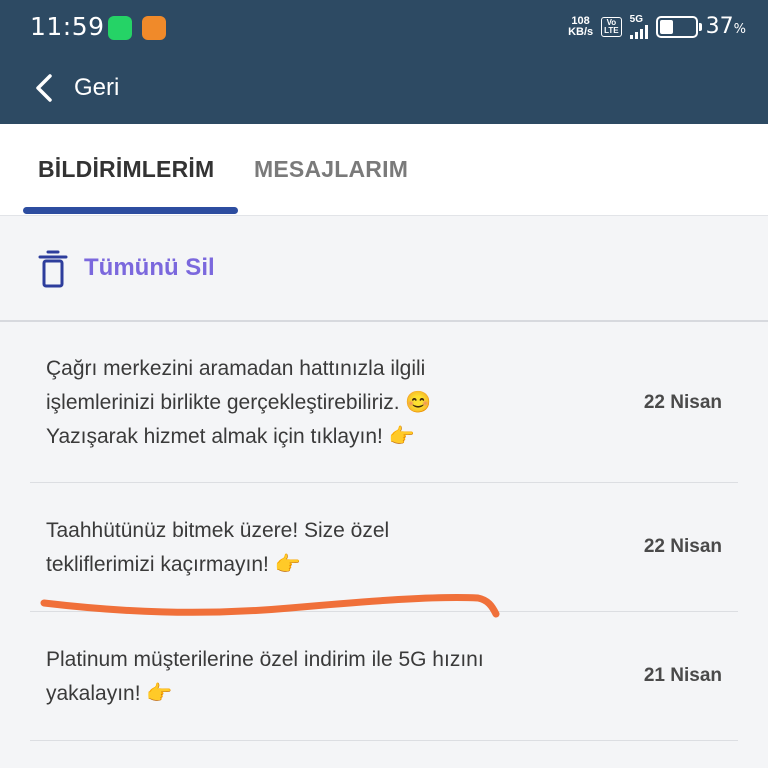  Describe the element at coordinates (218, 530) in the screenshot. I see `notification-line: Taahhütünüz bitmek üzere! Size özel` at that location.